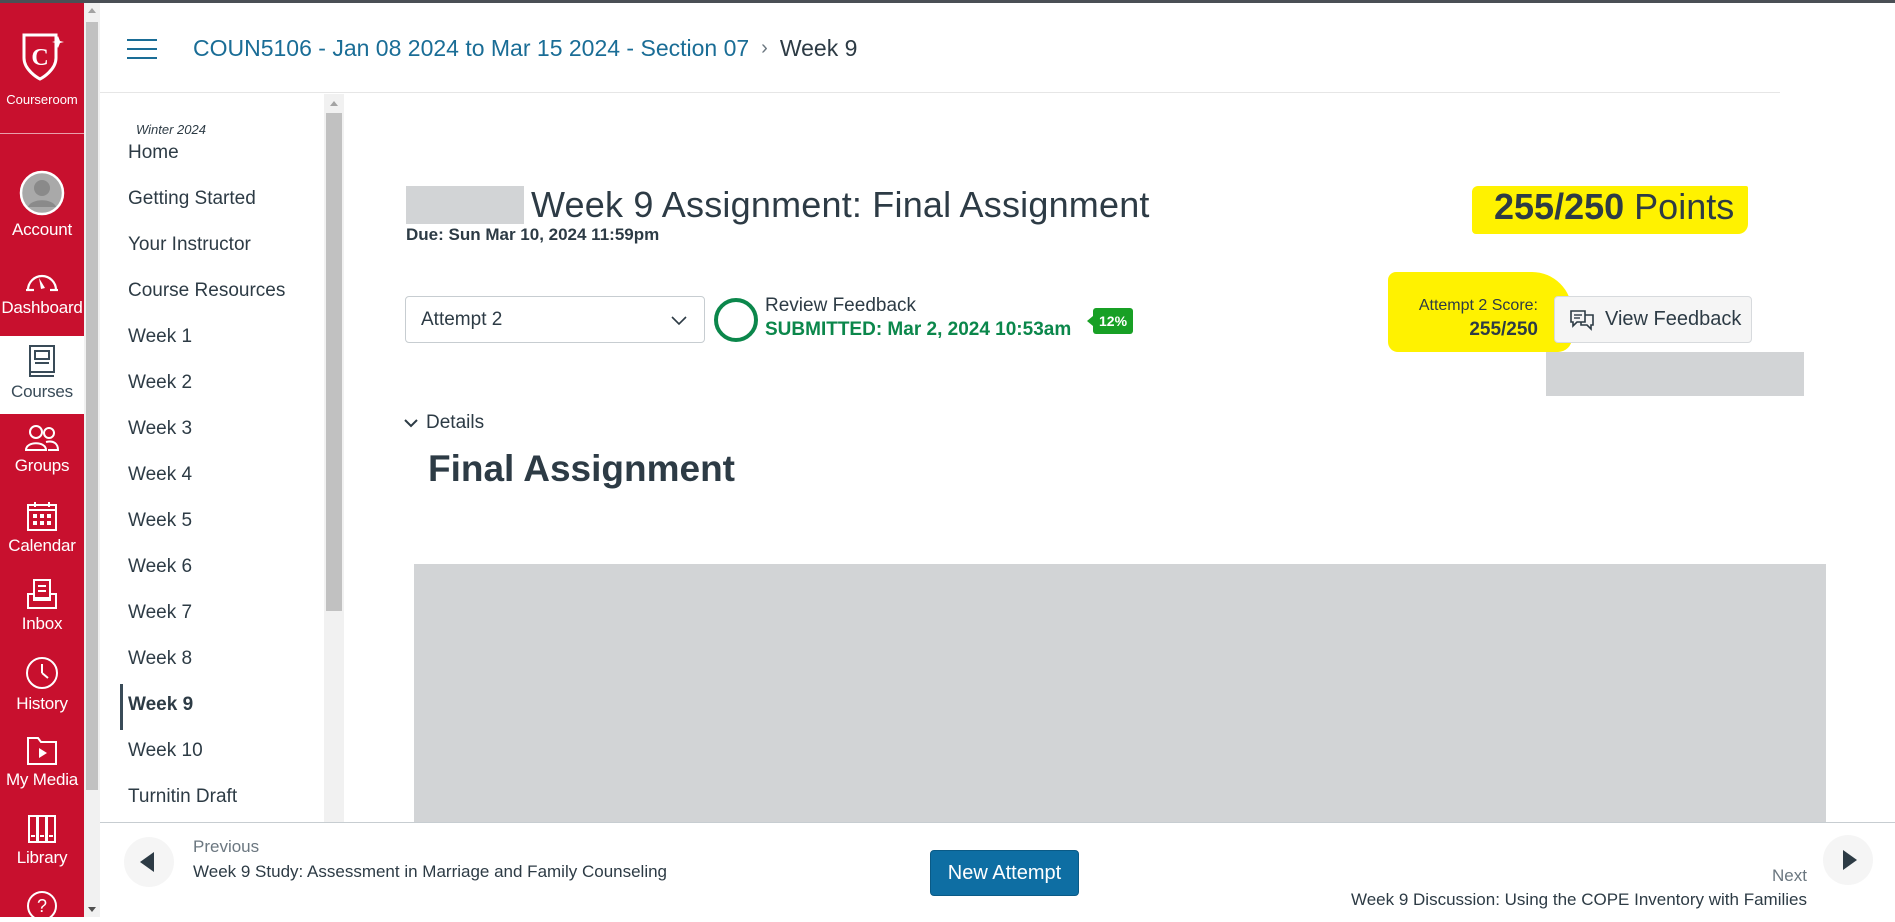 This screenshot has width=1895, height=922. I want to click on view-feedback-label: View Feedback, so click(1673, 319).